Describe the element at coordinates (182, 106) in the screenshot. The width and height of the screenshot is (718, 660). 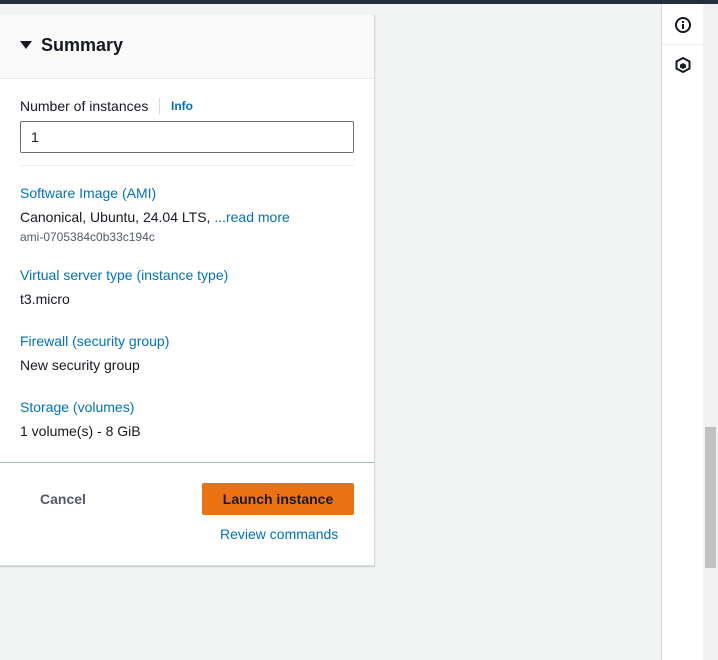
I see `info-link: Info` at that location.